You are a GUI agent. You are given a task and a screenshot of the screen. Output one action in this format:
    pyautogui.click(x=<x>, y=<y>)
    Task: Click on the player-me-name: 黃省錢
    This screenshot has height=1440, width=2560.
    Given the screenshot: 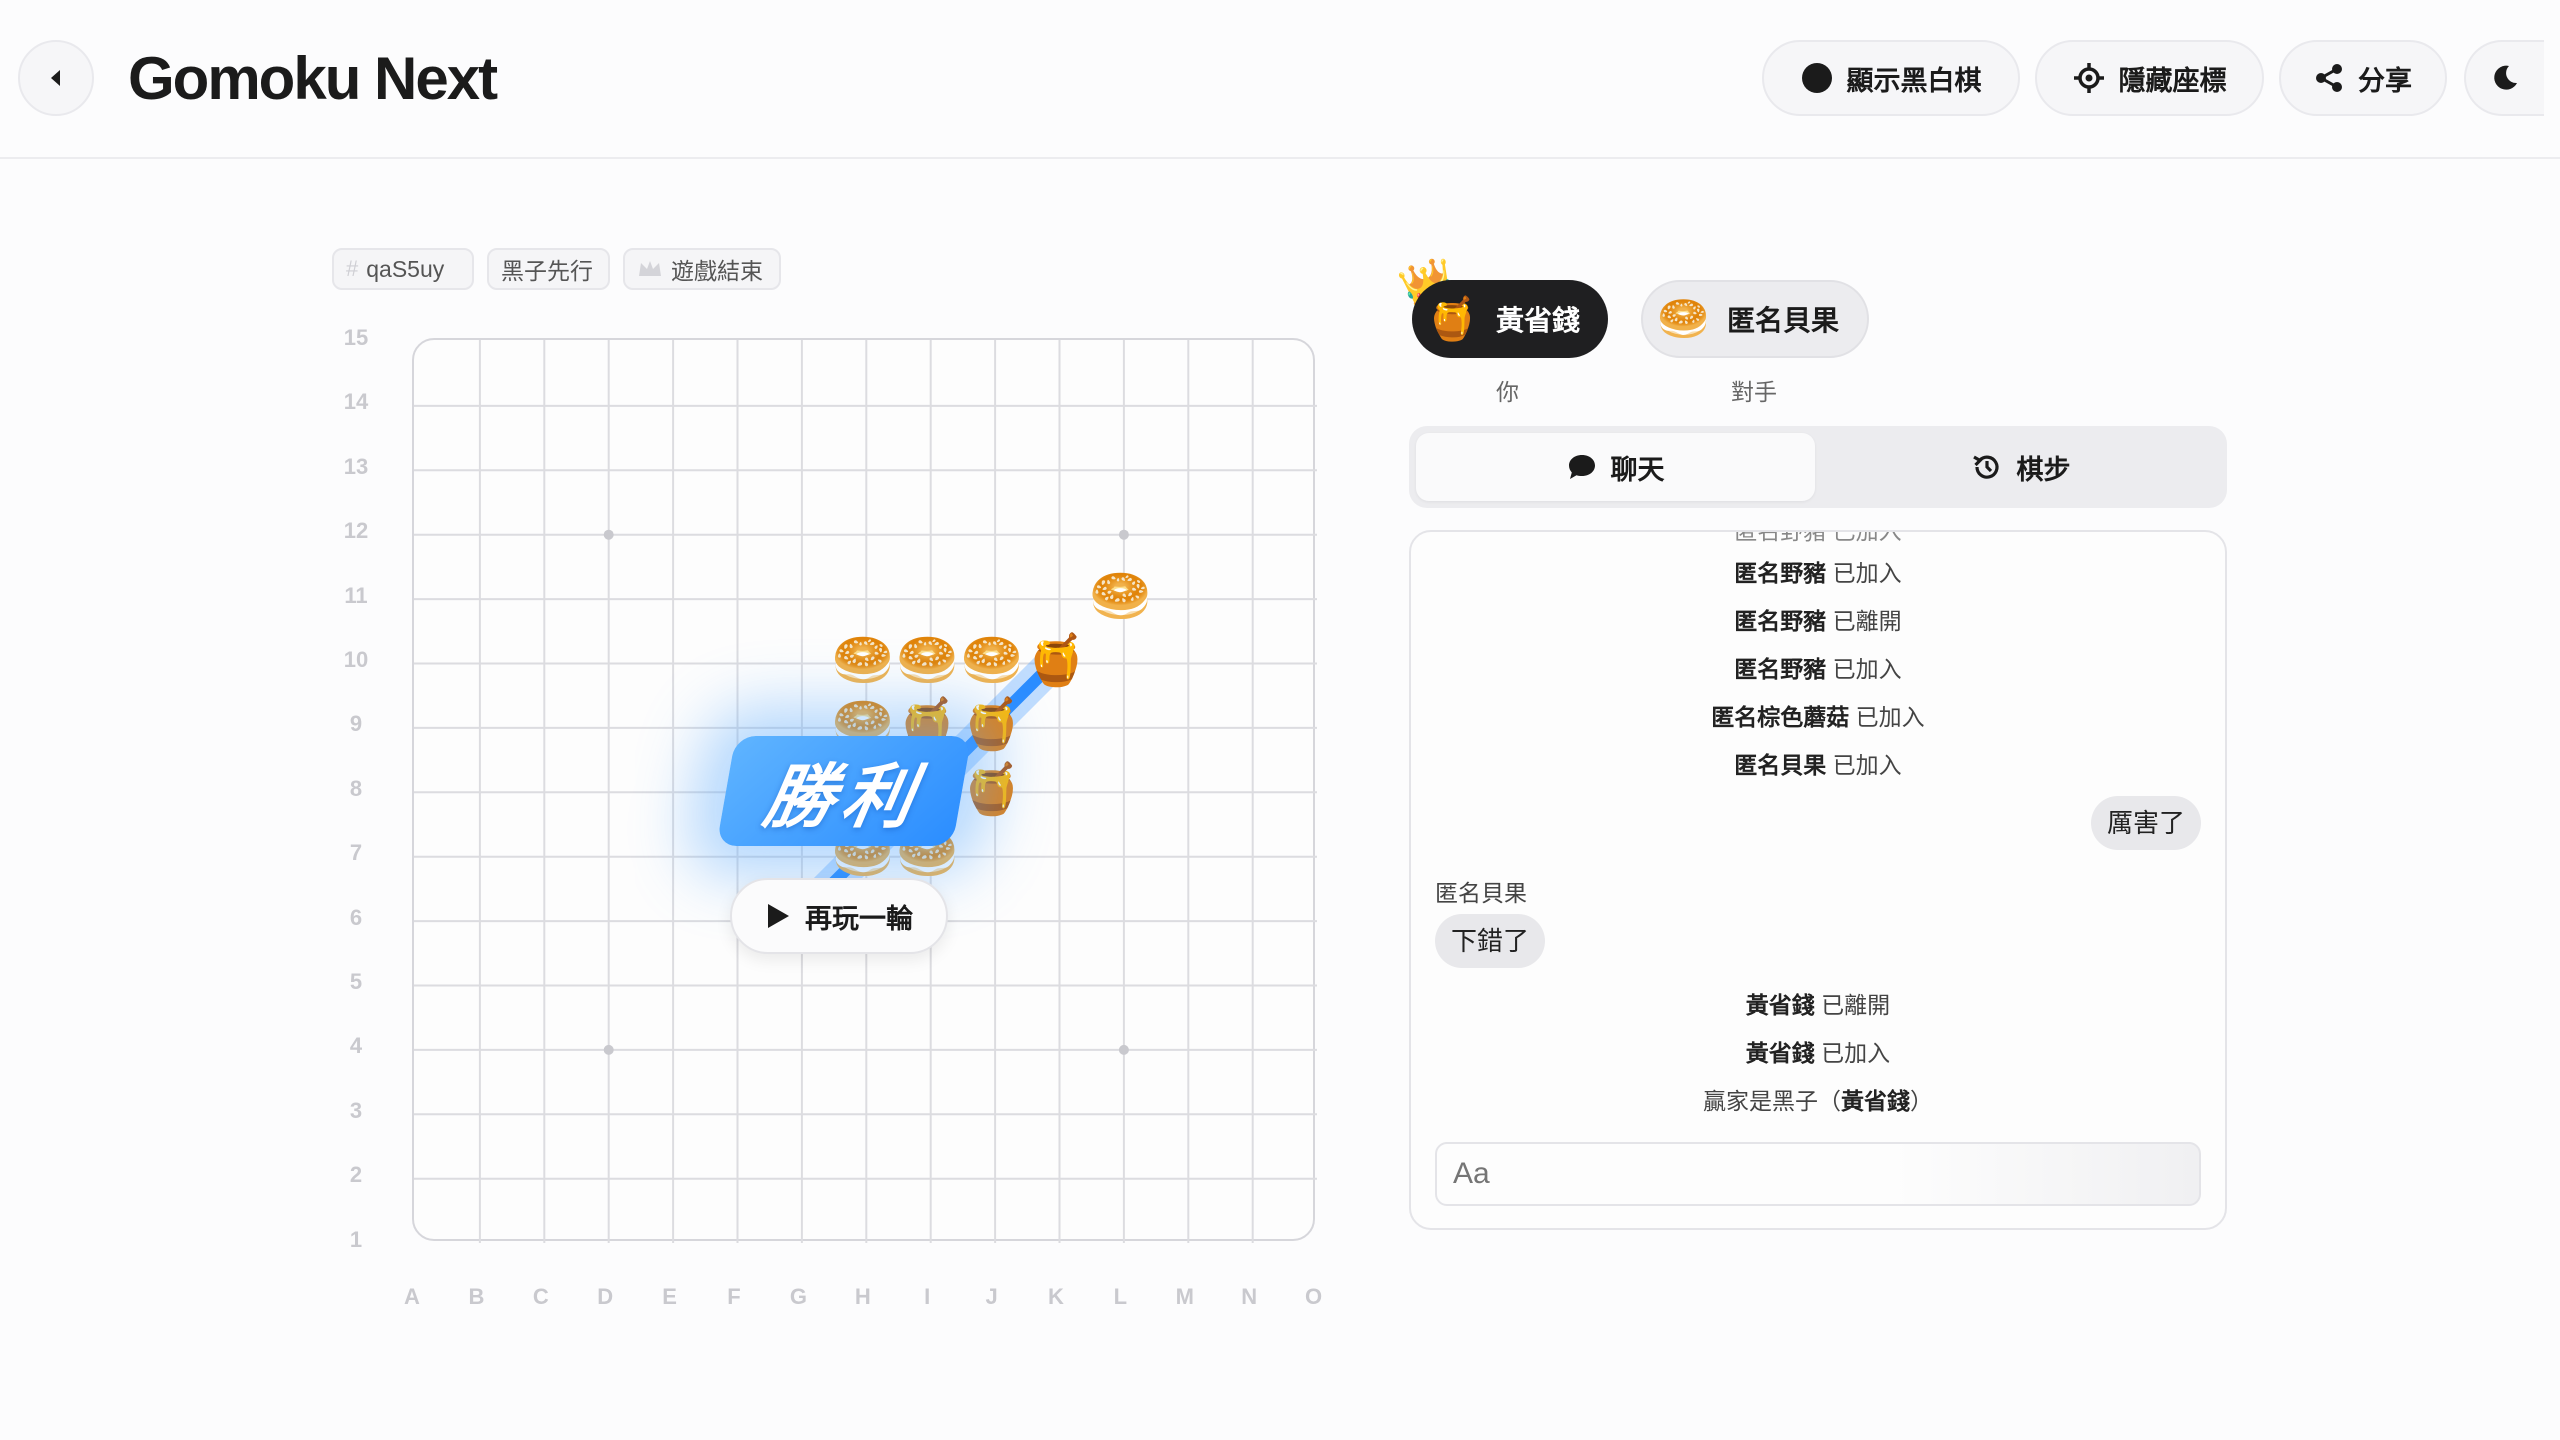 What is the action you would take?
    pyautogui.click(x=1538, y=320)
    